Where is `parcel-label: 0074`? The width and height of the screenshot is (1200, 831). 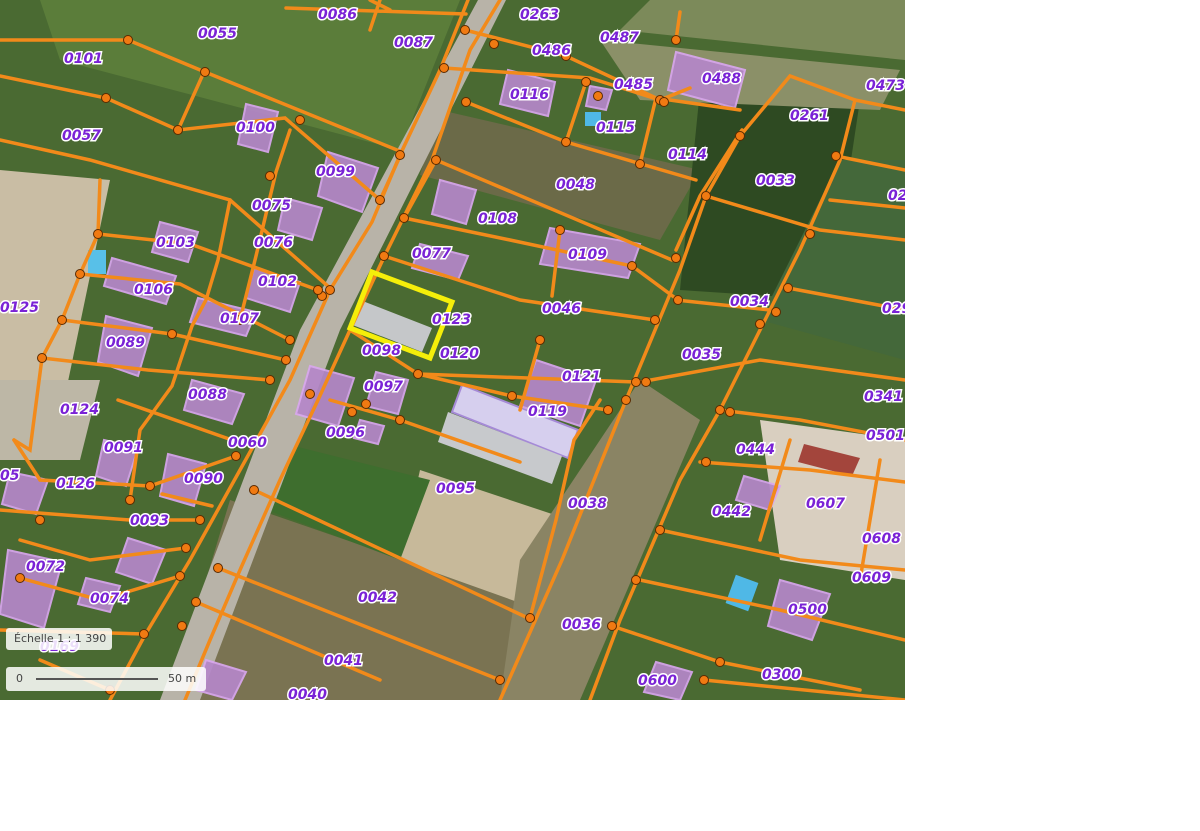 parcel-label: 0074 is located at coordinates (109, 599).